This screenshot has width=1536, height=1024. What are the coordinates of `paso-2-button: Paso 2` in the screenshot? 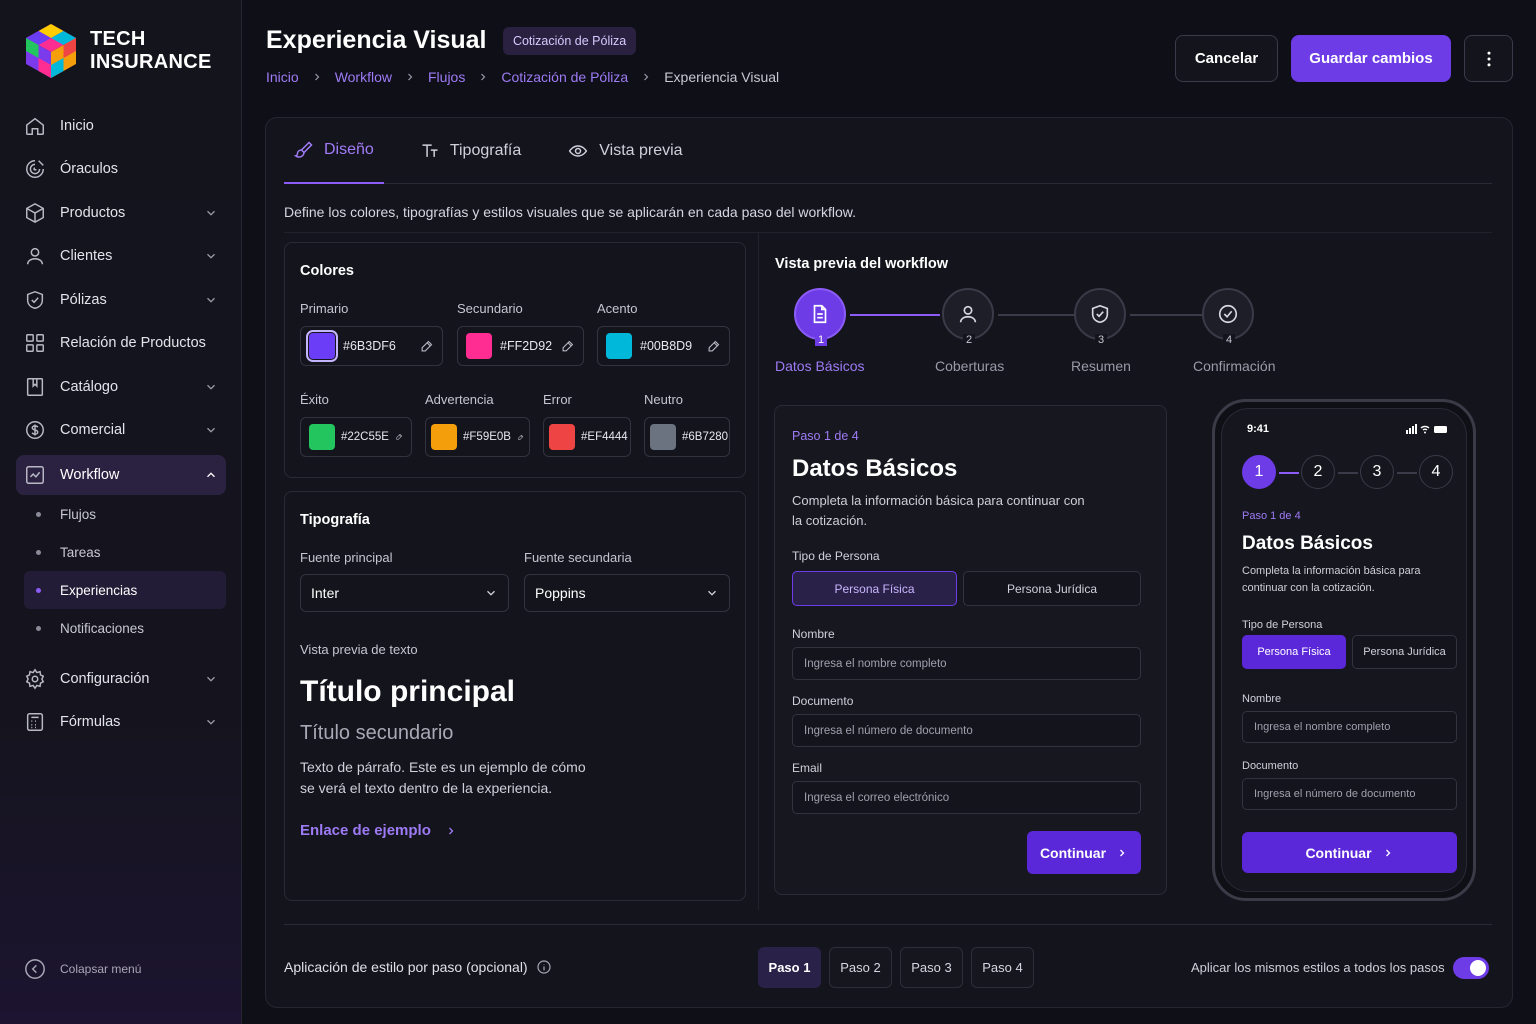 It's located at (860, 967).